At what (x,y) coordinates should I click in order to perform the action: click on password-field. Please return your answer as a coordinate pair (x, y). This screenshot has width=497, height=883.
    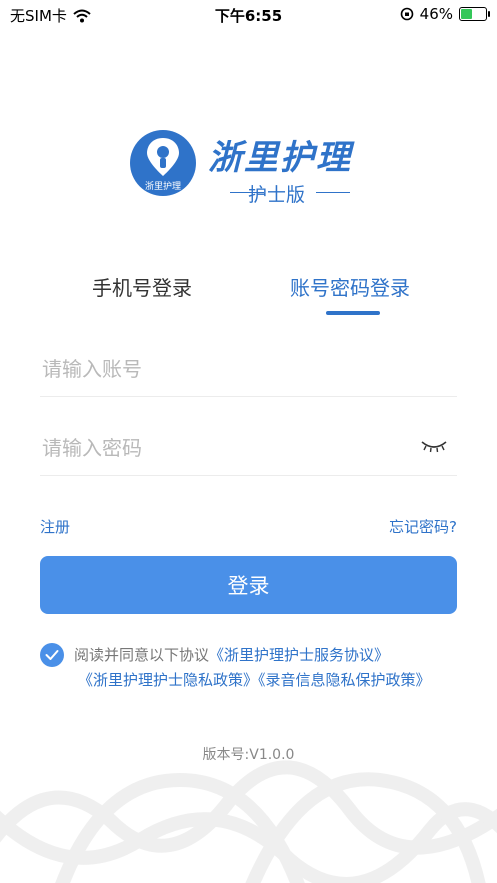
    Looking at the image, I should click on (248, 449).